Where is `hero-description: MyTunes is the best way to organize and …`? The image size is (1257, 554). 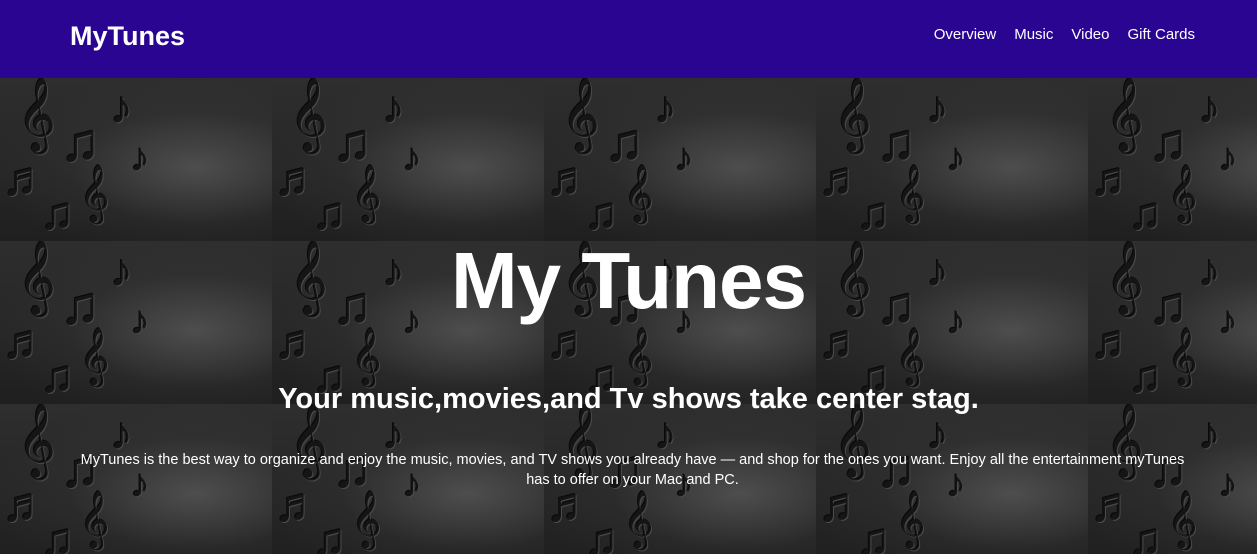
hero-description: MyTunes is the best way to organize and … is located at coordinates (632, 470).